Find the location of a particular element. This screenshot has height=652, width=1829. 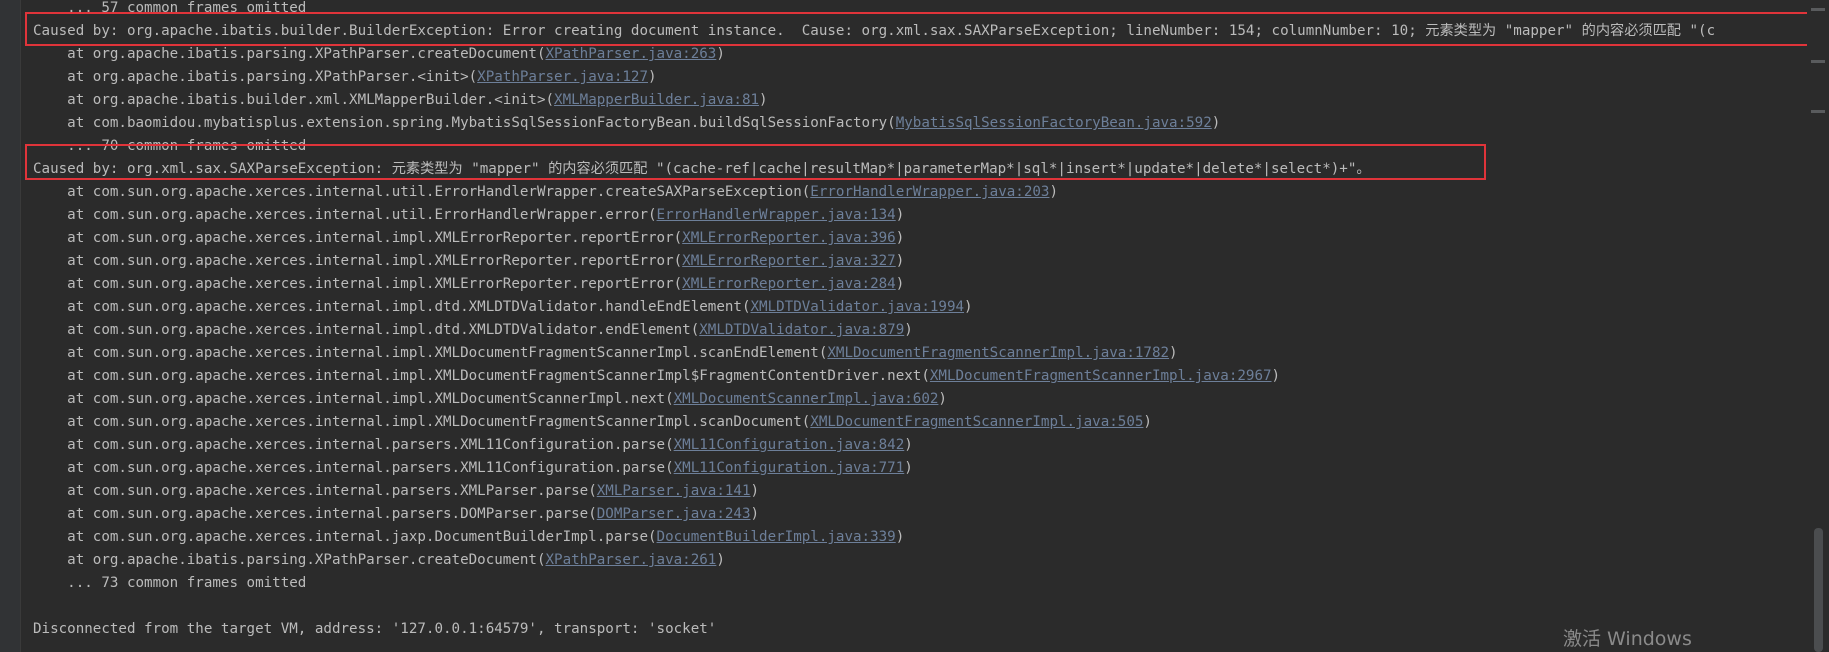

source-file-link: XMLErrorReporter.java:327 is located at coordinates (789, 261).